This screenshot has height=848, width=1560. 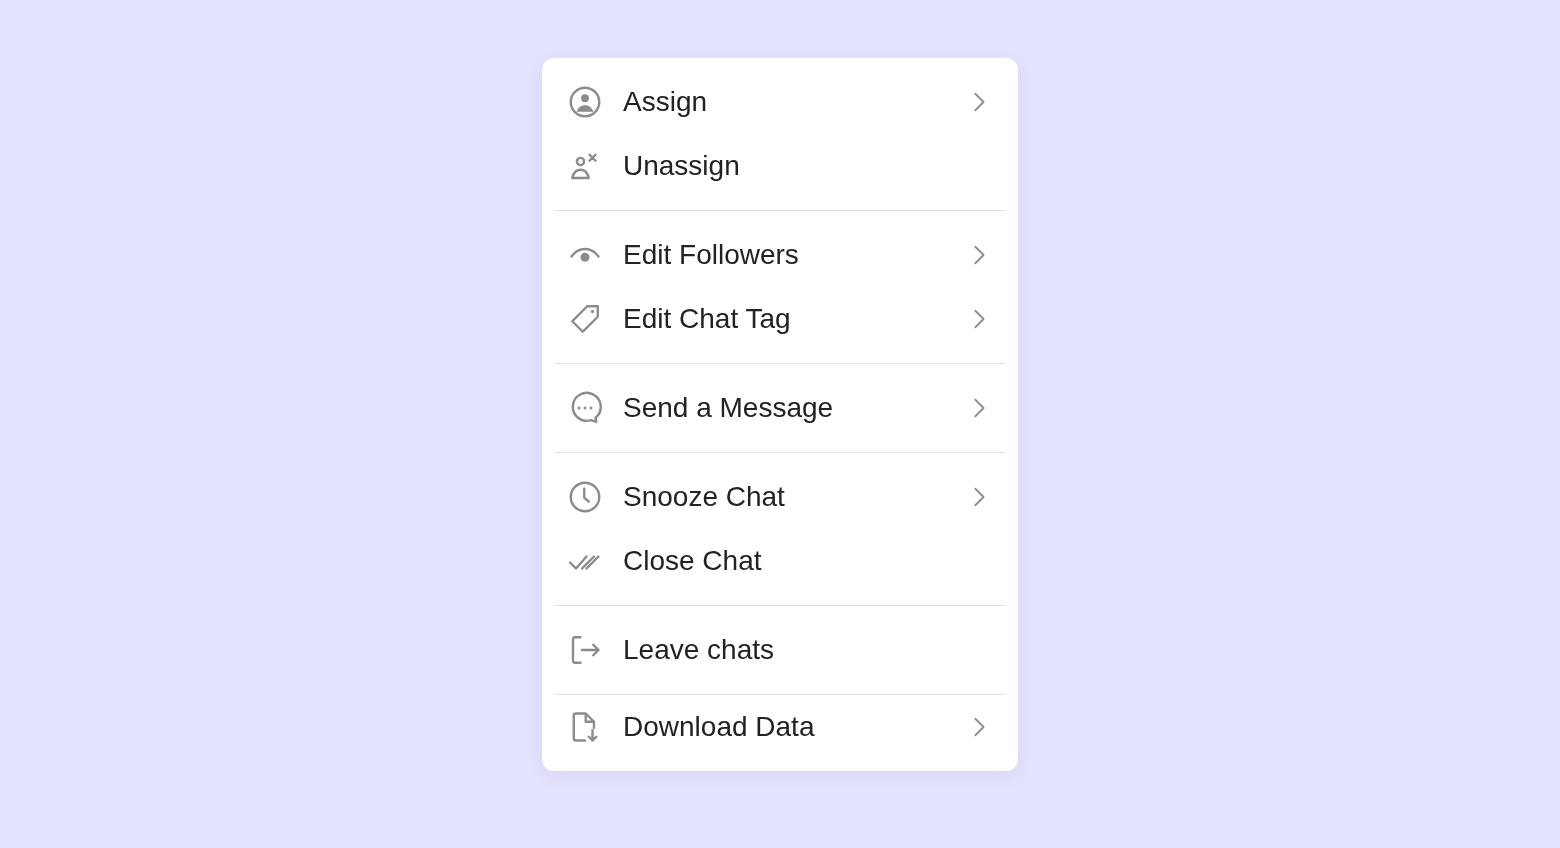 What do you see at coordinates (780, 561) in the screenshot?
I see `menu-item: Close Chat` at bounding box center [780, 561].